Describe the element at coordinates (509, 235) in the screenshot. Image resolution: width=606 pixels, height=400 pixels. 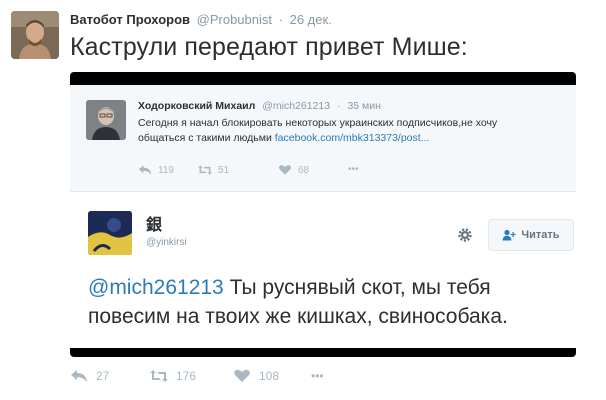
I see `add-user-icon` at that location.